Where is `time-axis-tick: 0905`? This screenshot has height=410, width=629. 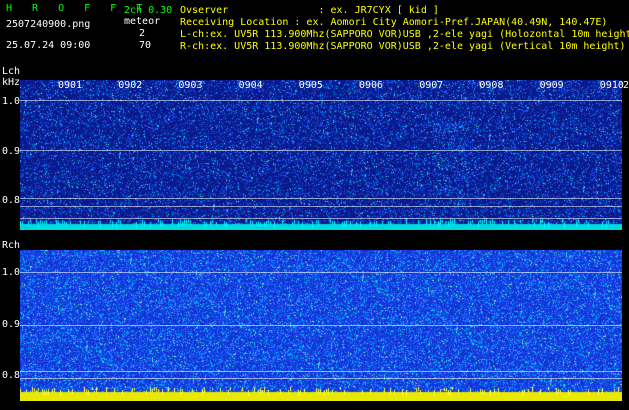
time-axis-tick: 0905 is located at coordinates (310, 85).